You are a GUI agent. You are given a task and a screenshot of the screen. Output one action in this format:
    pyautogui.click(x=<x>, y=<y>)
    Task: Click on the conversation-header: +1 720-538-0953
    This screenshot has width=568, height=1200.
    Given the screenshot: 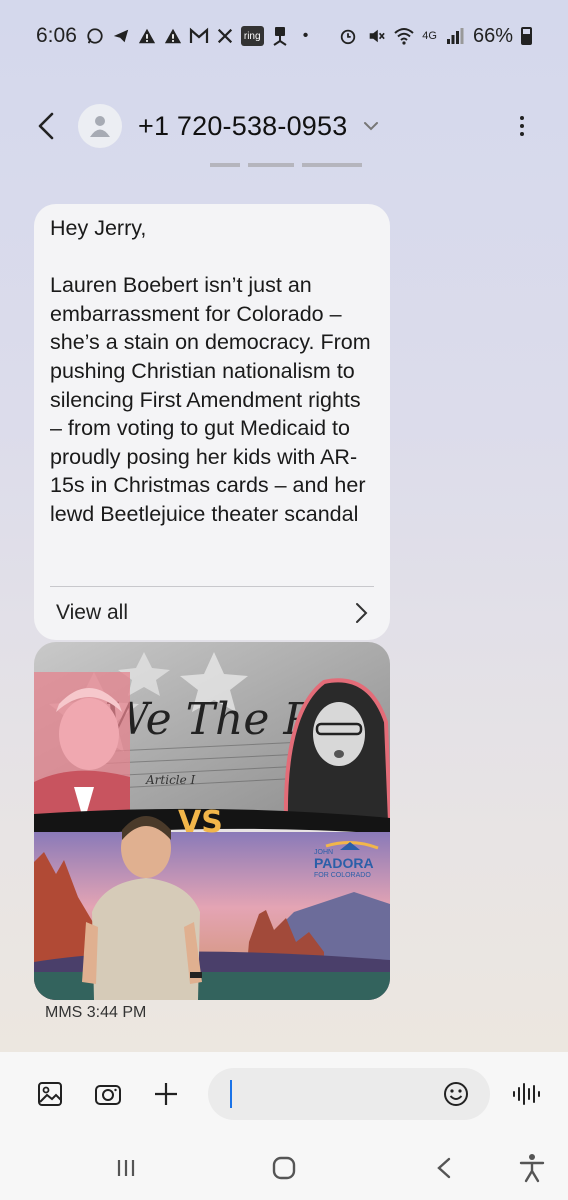 What is the action you would take?
    pyautogui.click(x=284, y=126)
    